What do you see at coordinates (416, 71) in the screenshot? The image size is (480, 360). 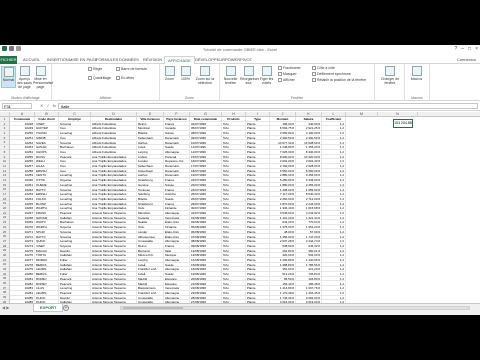 I see `macros-icon` at bounding box center [416, 71].